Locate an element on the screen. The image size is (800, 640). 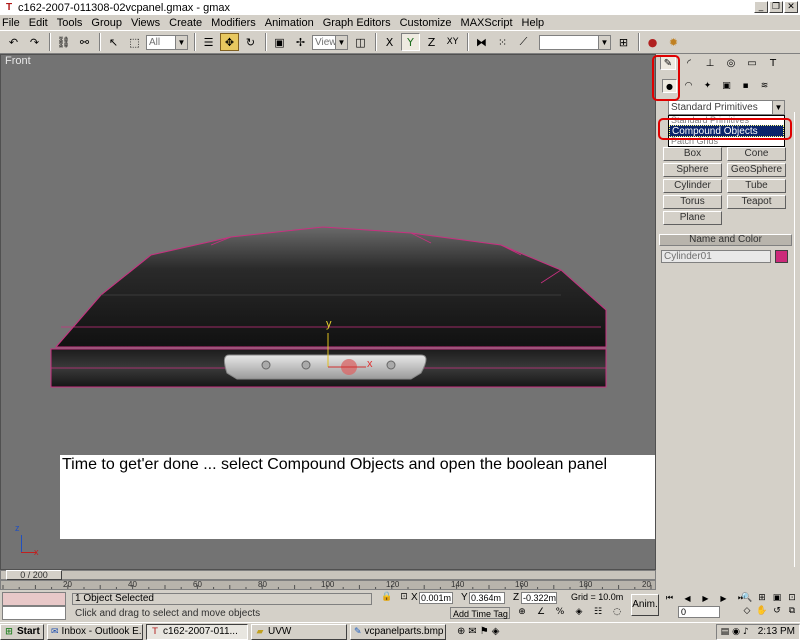
zoom-extents-all-icon: ⊡ is located at coordinates (792, 598).